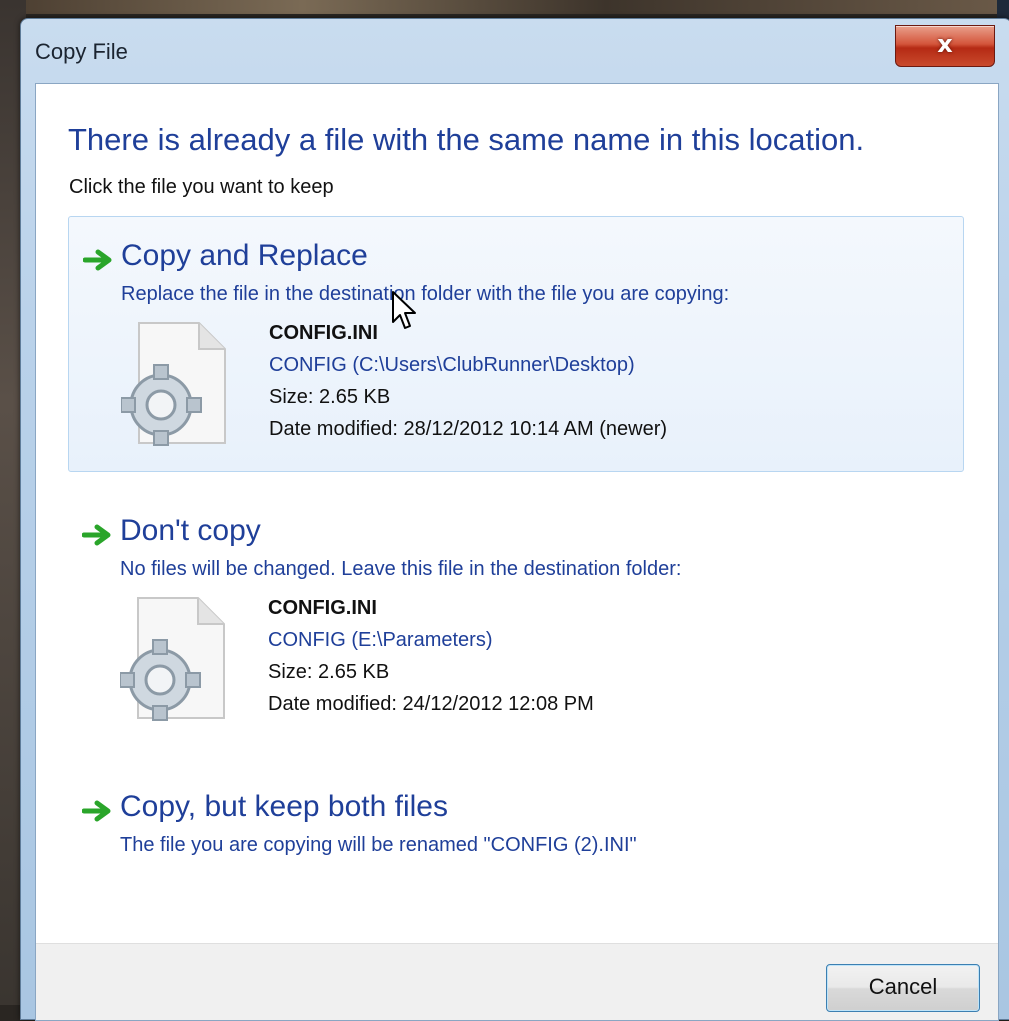 The width and height of the screenshot is (1009, 1021). I want to click on dialog-instruction: Click the file you want to keep, so click(201, 187).